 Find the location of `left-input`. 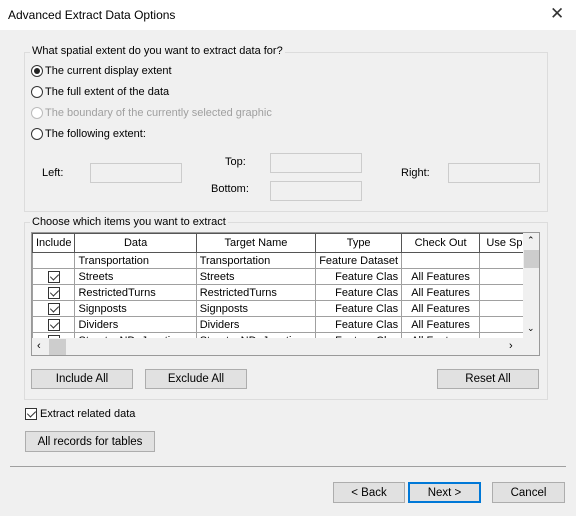

left-input is located at coordinates (136, 173).